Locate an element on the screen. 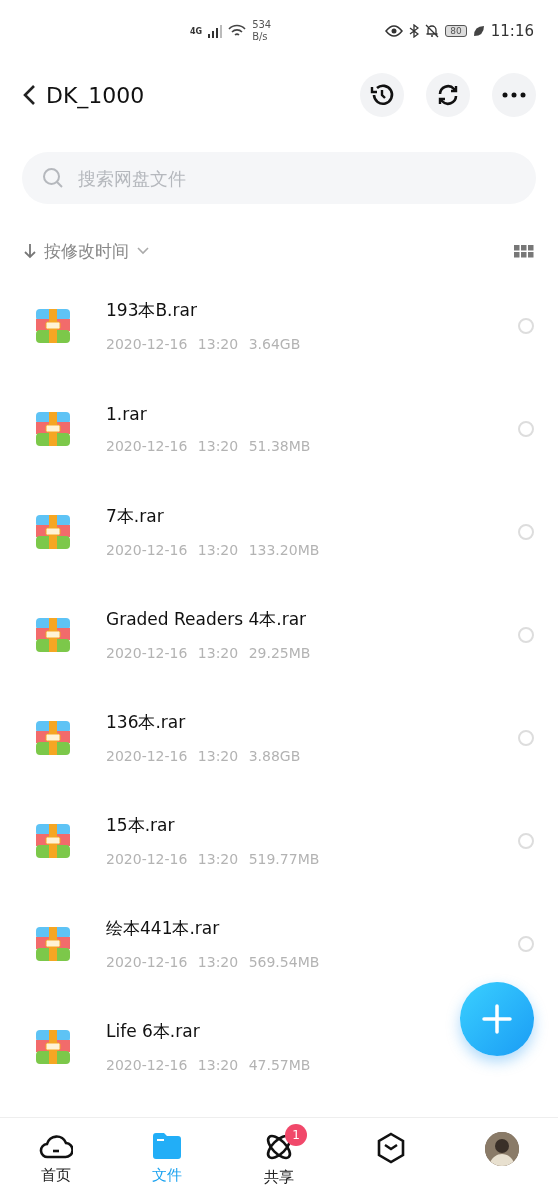  down-arrow-icon is located at coordinates (30, 251).